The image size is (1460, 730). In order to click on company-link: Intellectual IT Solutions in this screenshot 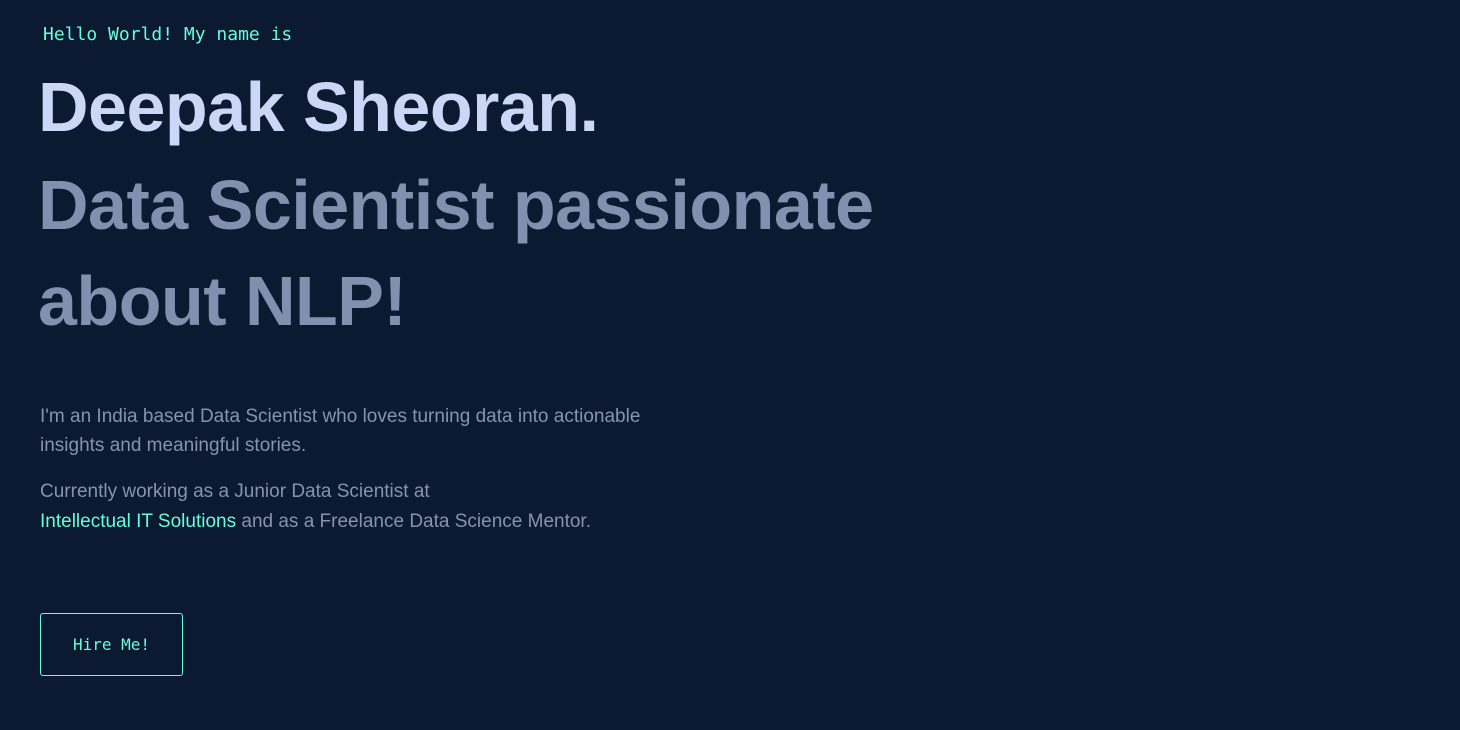, I will do `click(138, 521)`.